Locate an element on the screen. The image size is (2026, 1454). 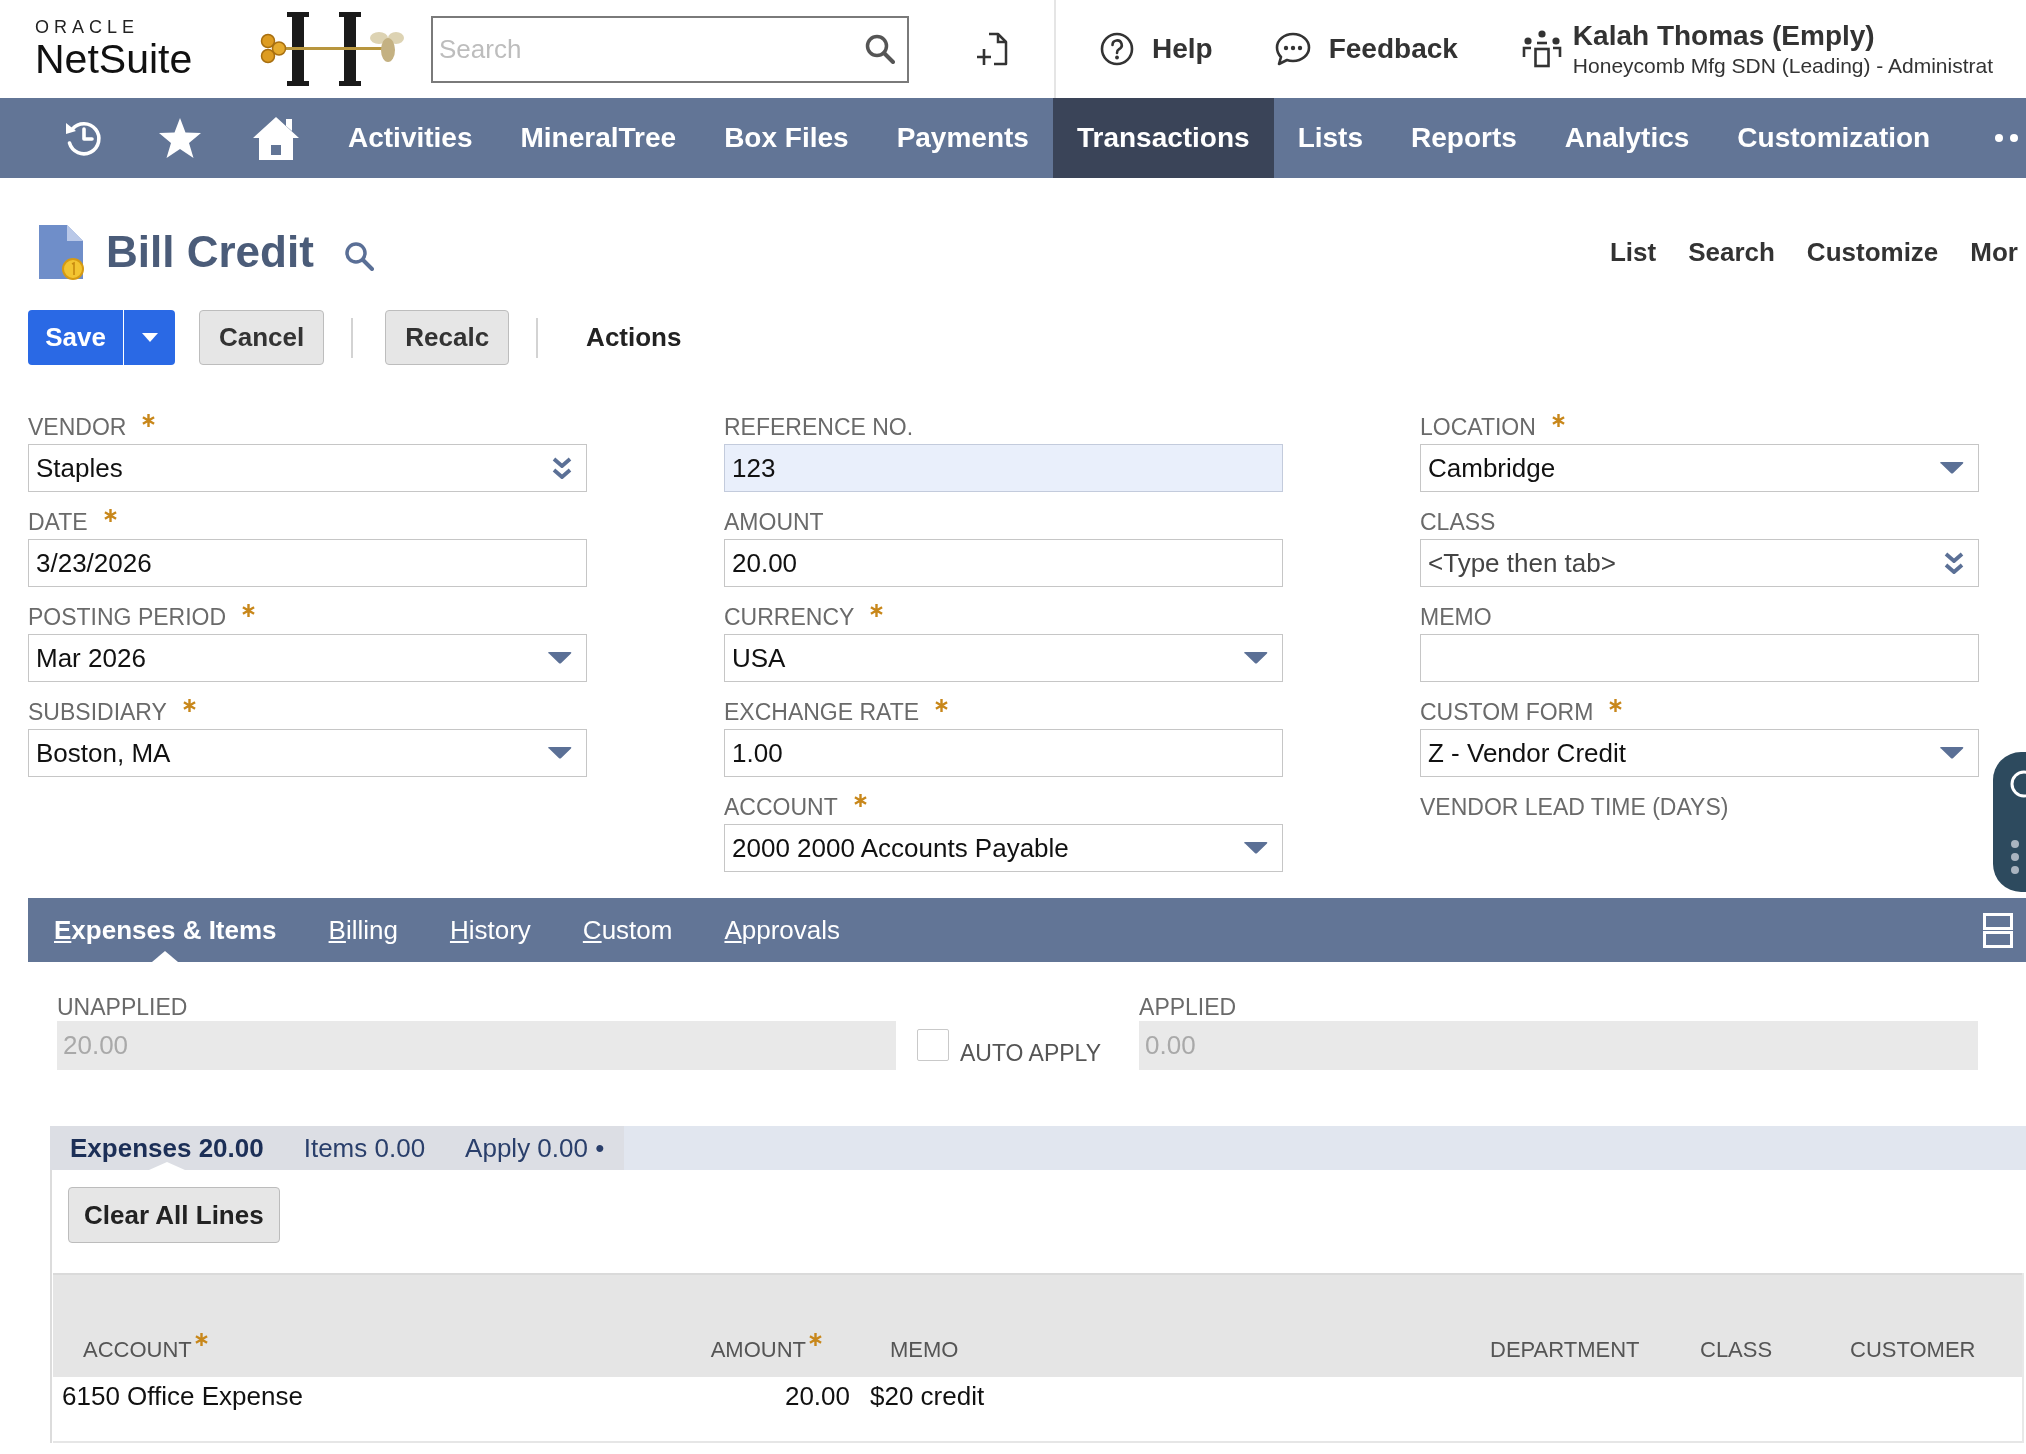
line-tab: Apply 0.00 • is located at coordinates (535, 1148).